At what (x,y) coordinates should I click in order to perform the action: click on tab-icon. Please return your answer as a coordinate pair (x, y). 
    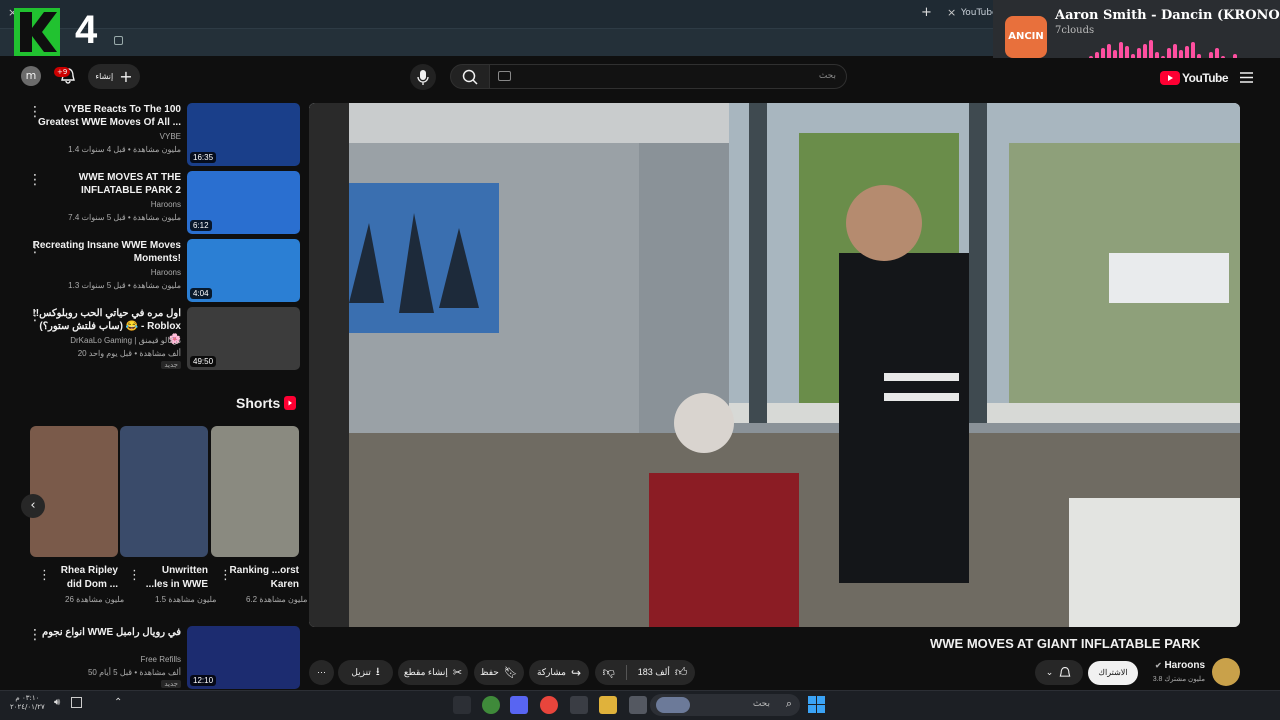
    Looking at the image, I should click on (118, 40).